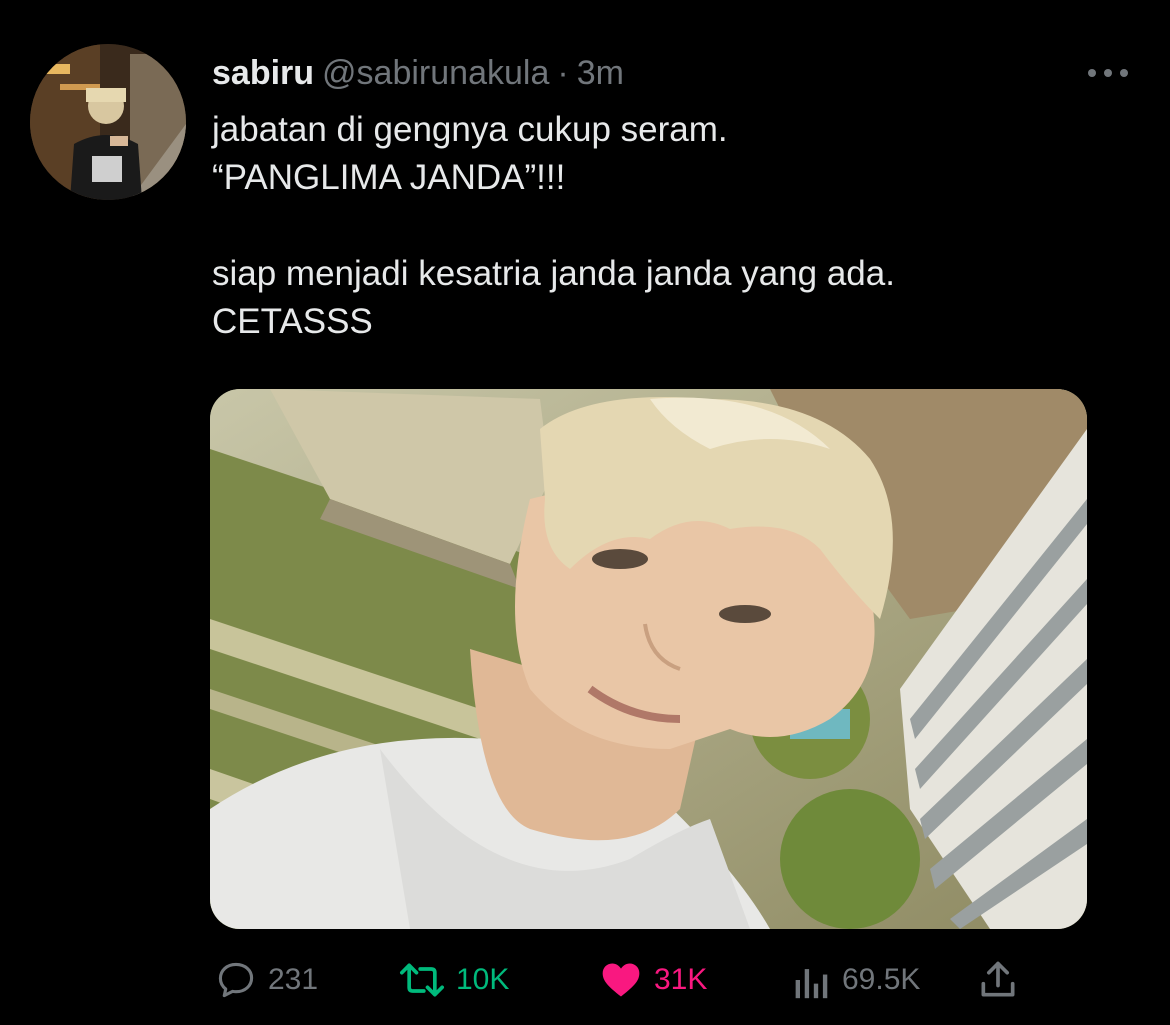 The width and height of the screenshot is (1170, 1025). I want to click on view-count: 69.5K, so click(881, 979).